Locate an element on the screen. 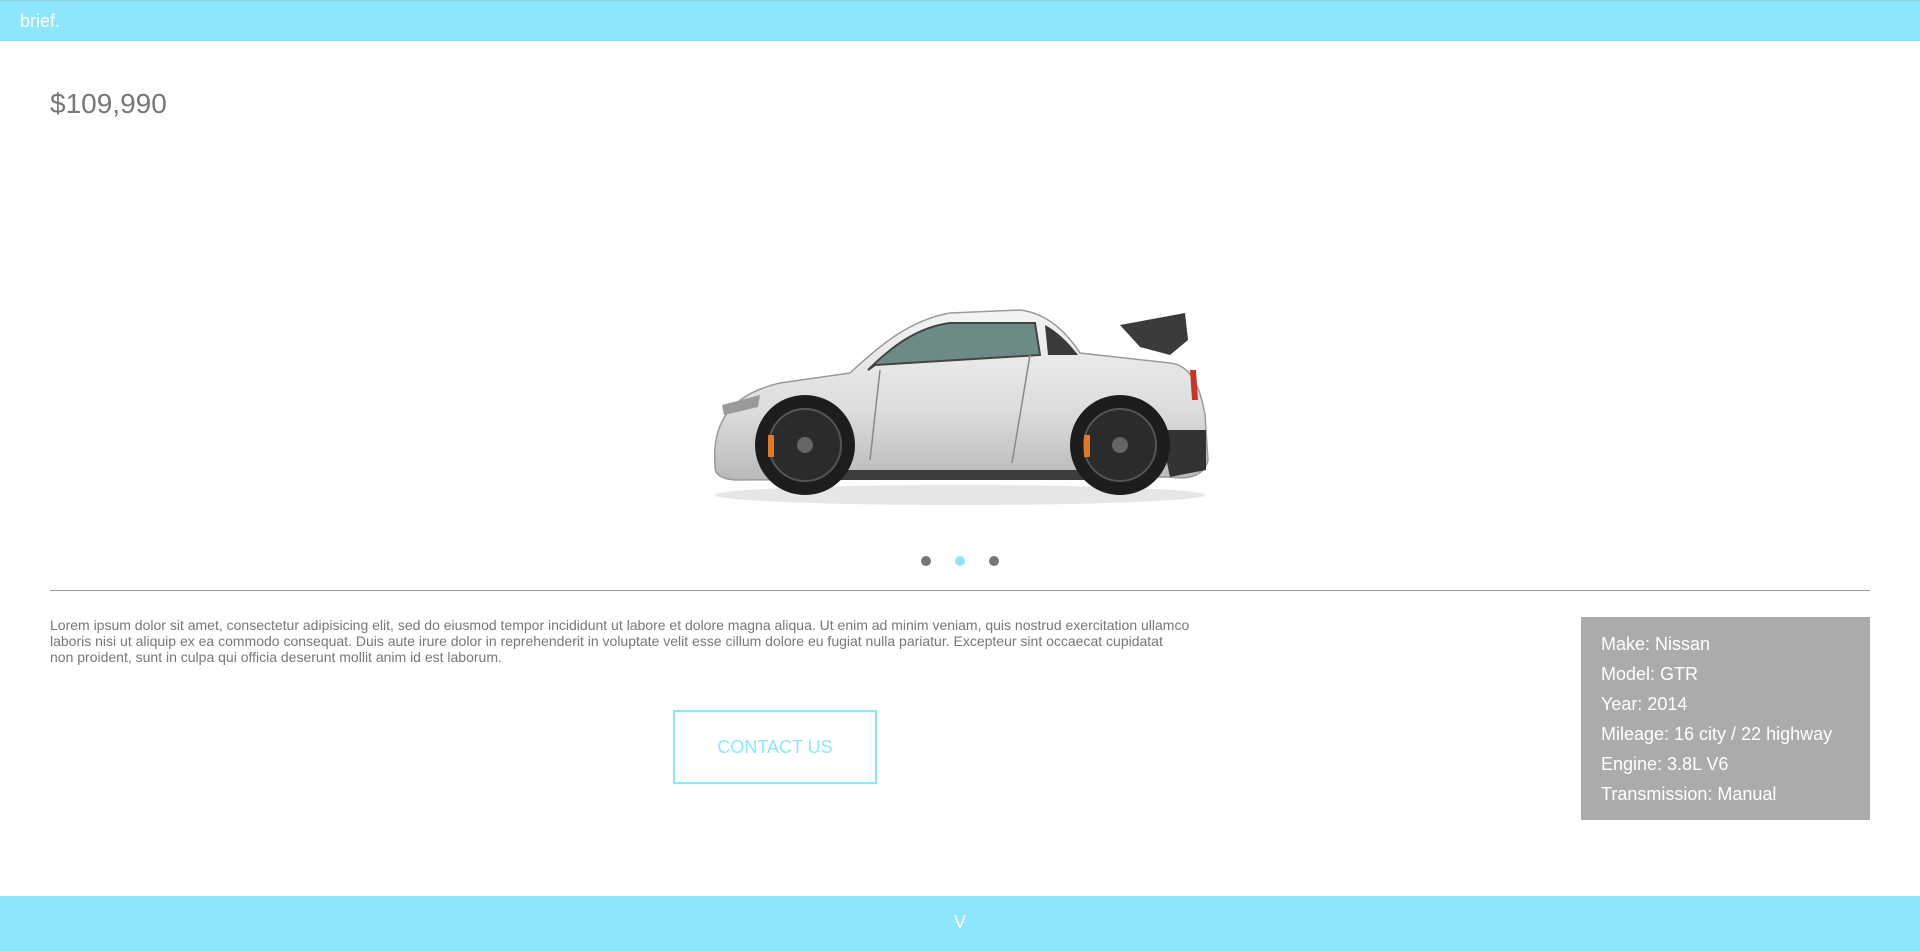 The width and height of the screenshot is (1920, 951). spec-transmission: Transmission: Manual is located at coordinates (1689, 794).